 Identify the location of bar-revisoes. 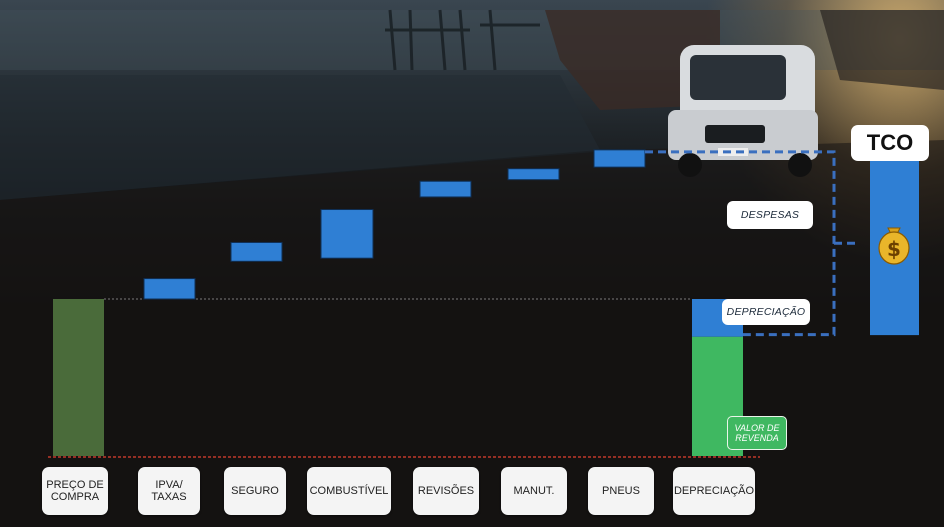
(445, 189).